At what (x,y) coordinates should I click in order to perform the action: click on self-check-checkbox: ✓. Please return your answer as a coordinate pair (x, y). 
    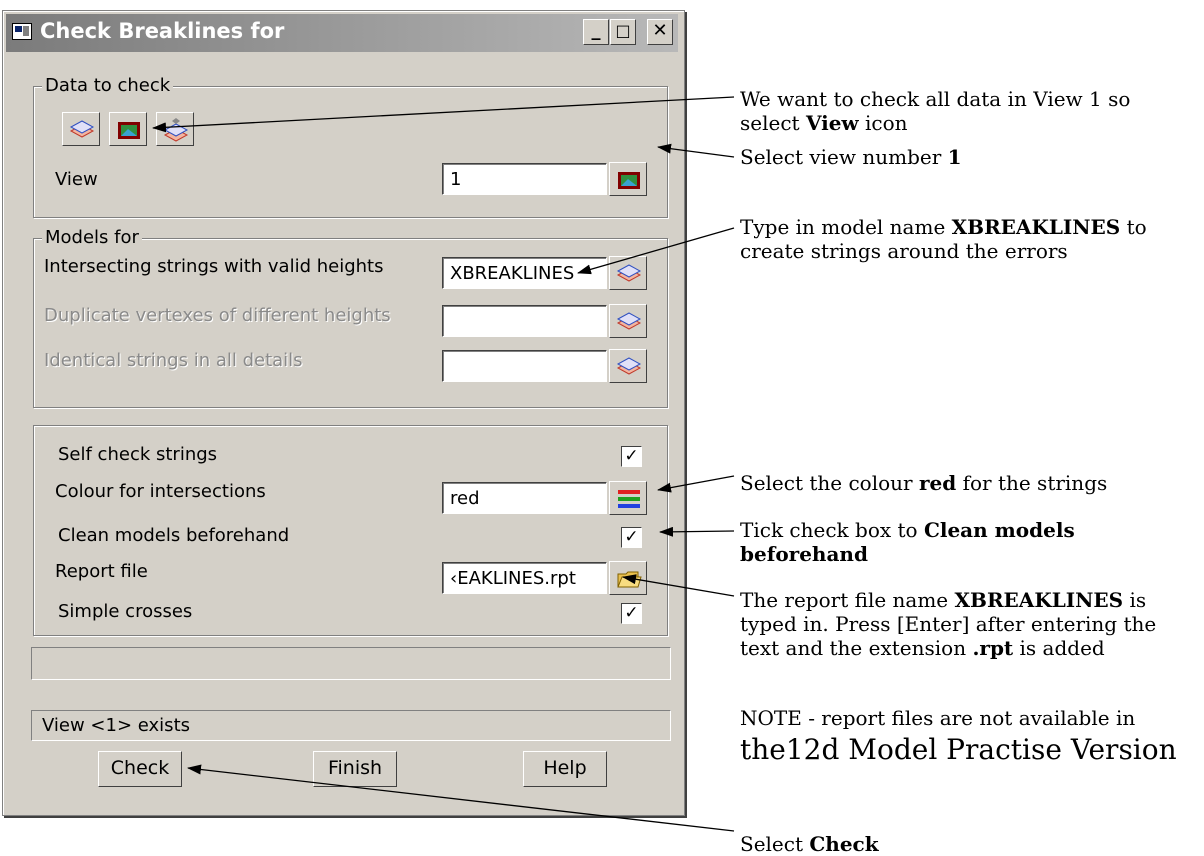
    Looking at the image, I should click on (631, 456).